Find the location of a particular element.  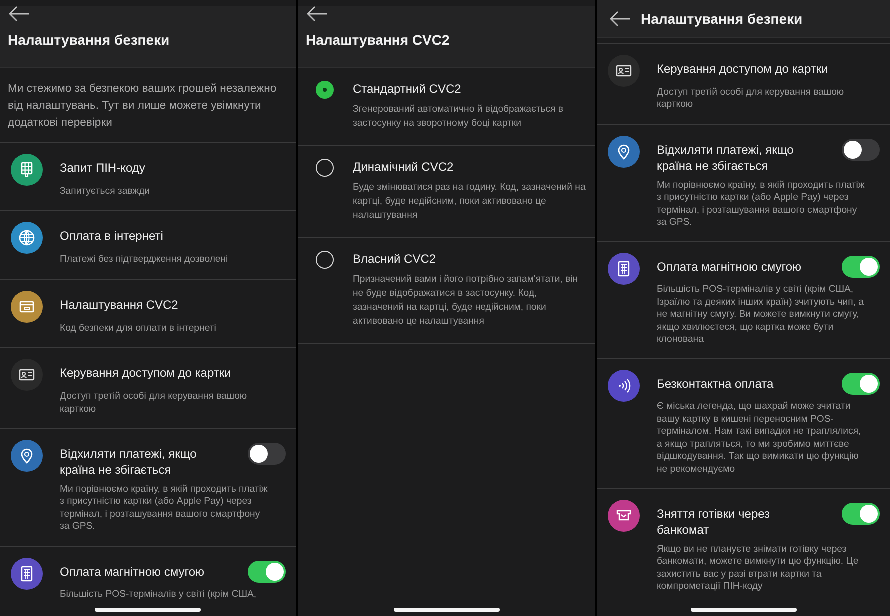

option-title: Динамічний CVC2 is located at coordinates (404, 167).